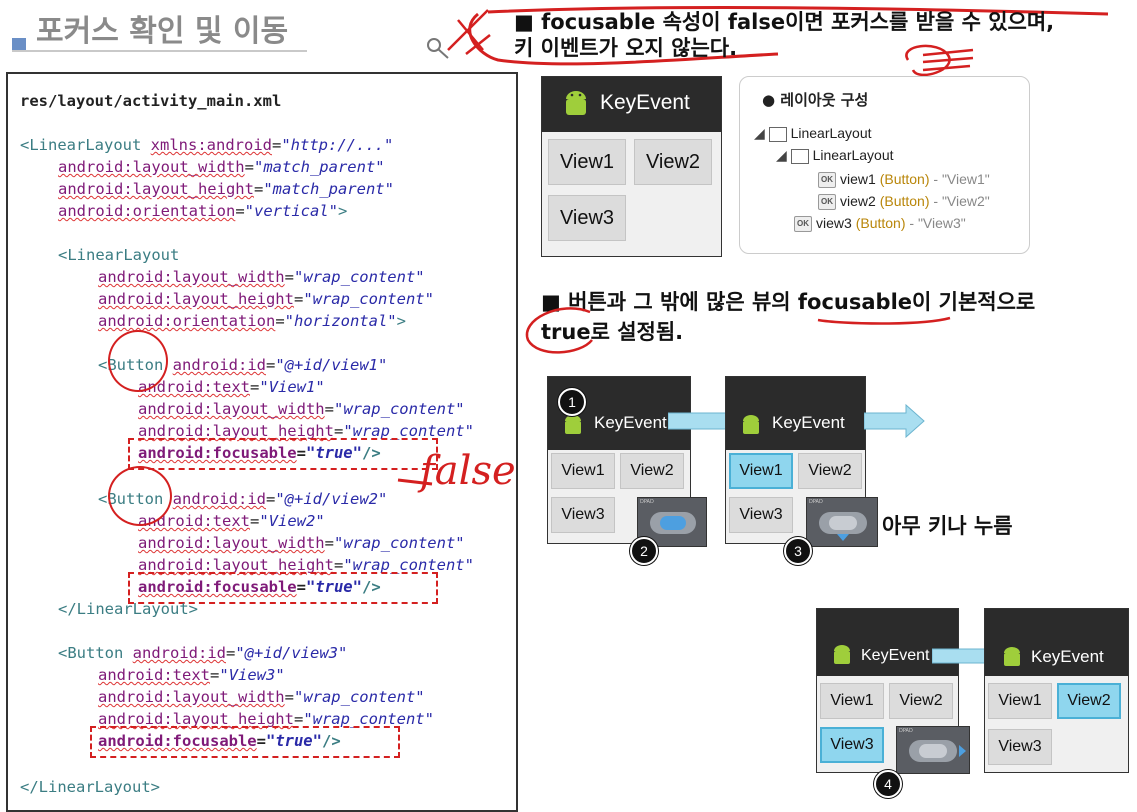 The image size is (1137, 812). Describe the element at coordinates (162, 31) in the screenshot. I see `page-title: 포커스 확인 및 이동` at that location.